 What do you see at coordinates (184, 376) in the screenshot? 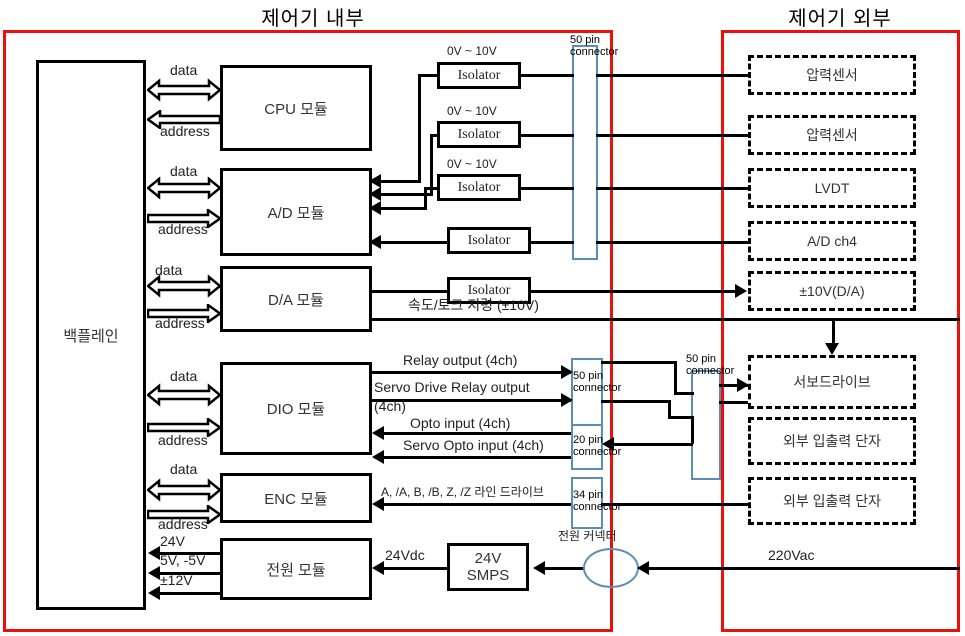
I see `bus-dio-data-label: data` at bounding box center [184, 376].